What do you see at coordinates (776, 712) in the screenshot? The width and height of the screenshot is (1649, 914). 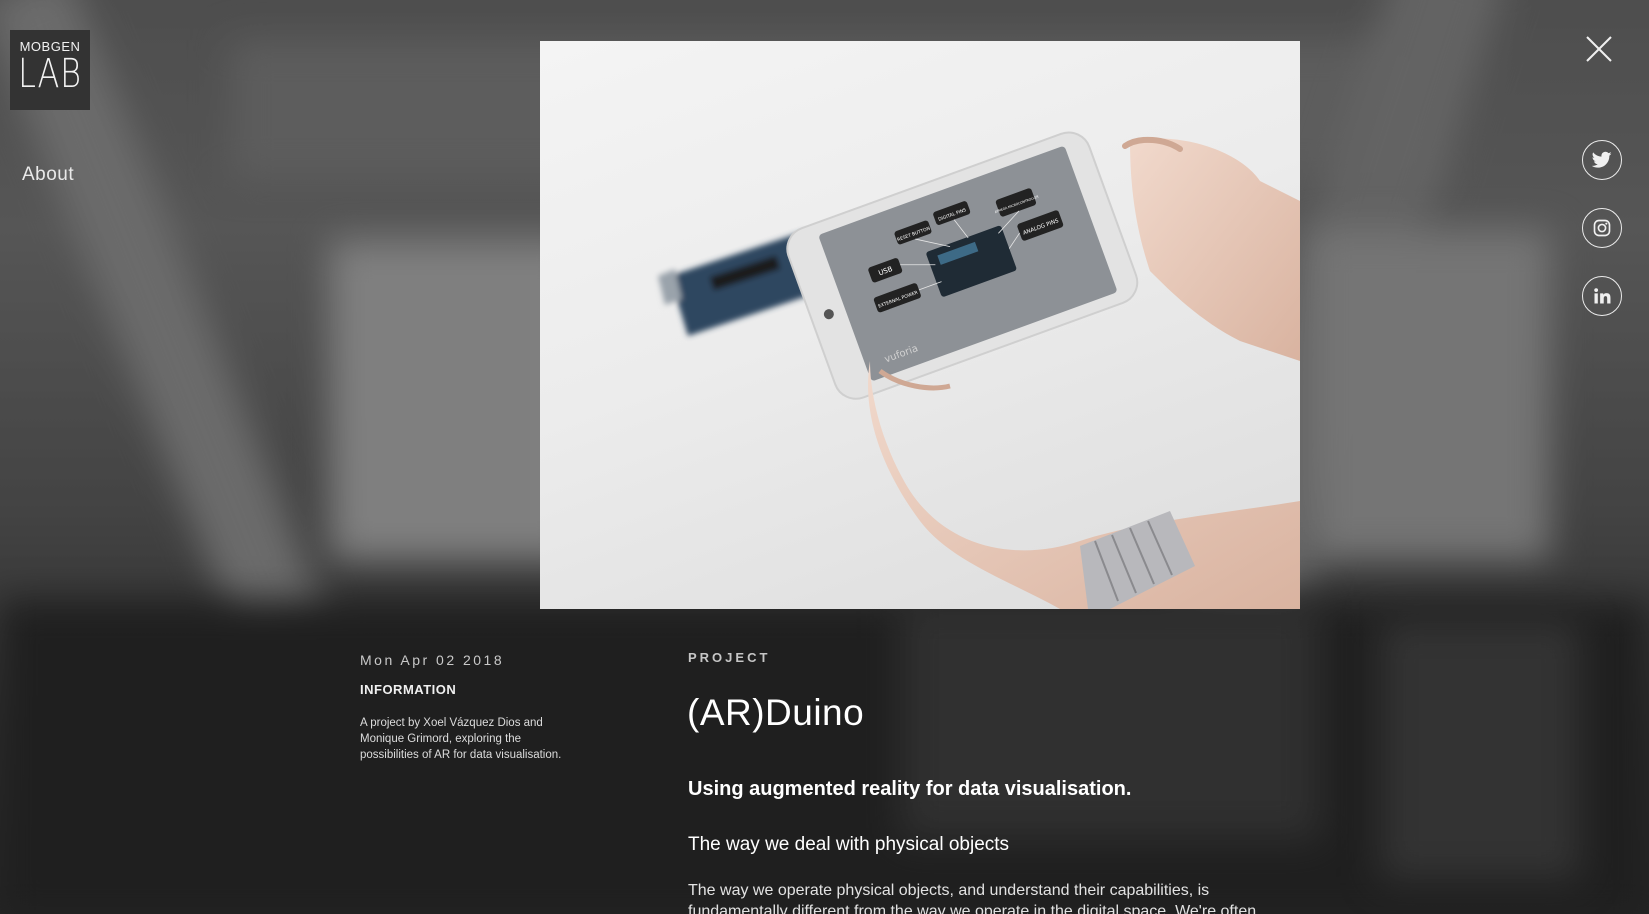 I see `article-title: (AR)Duino` at bounding box center [776, 712].